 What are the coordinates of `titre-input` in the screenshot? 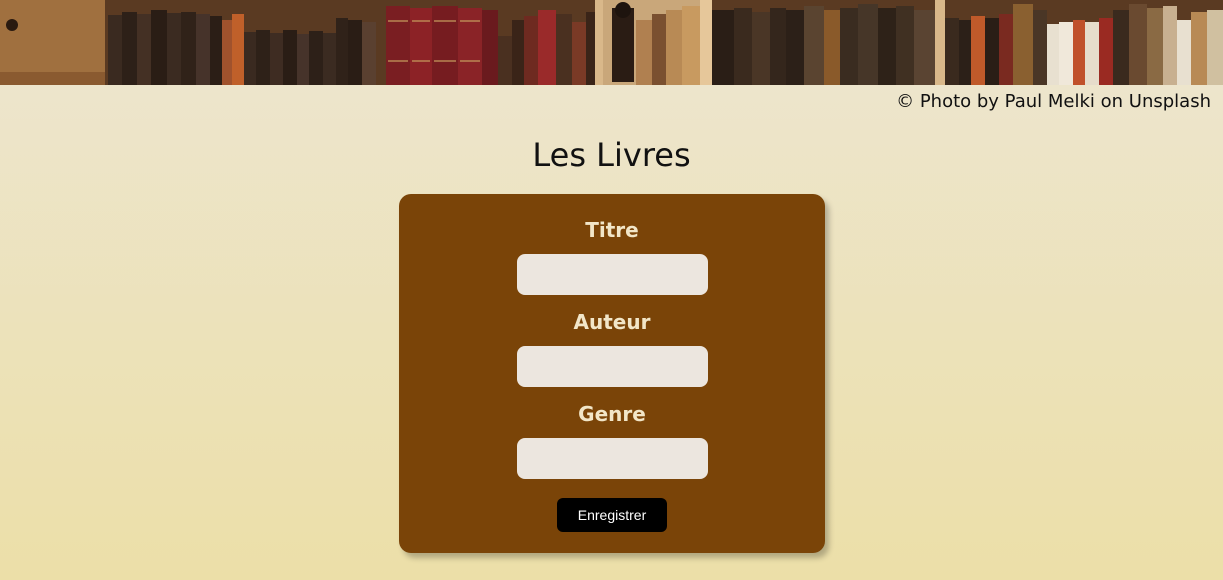 It's located at (612, 274).